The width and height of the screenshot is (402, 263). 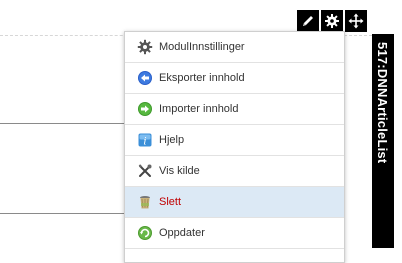 I want to click on menu-item-label: ModulInnstillinger, so click(x=202, y=47).